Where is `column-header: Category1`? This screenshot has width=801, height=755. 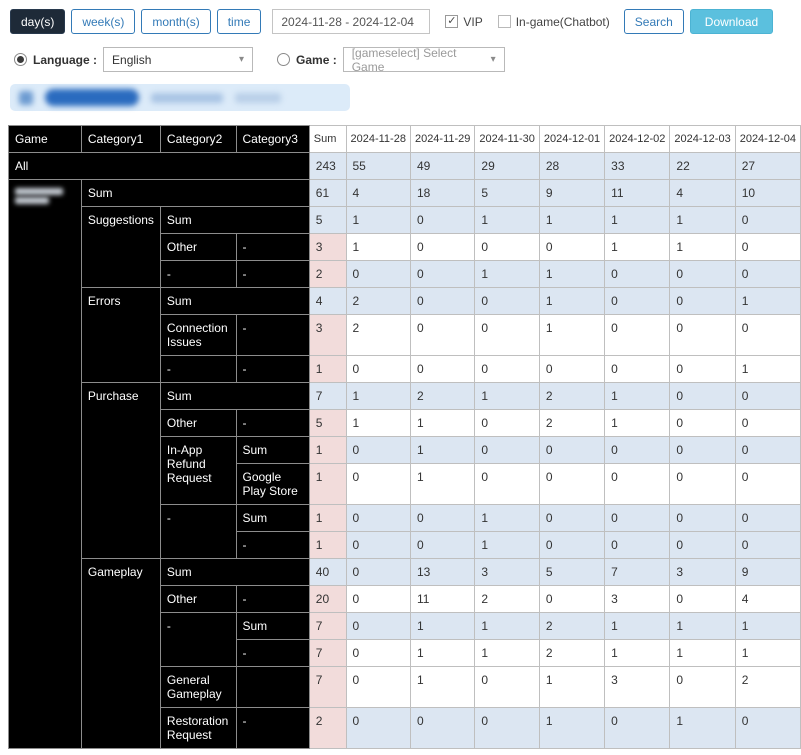 column-header: Category1 is located at coordinates (120, 139).